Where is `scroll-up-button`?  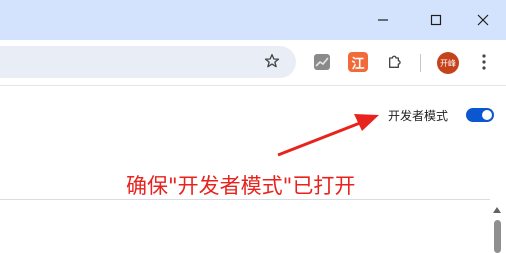
scroll-up-button is located at coordinates (497, 210).